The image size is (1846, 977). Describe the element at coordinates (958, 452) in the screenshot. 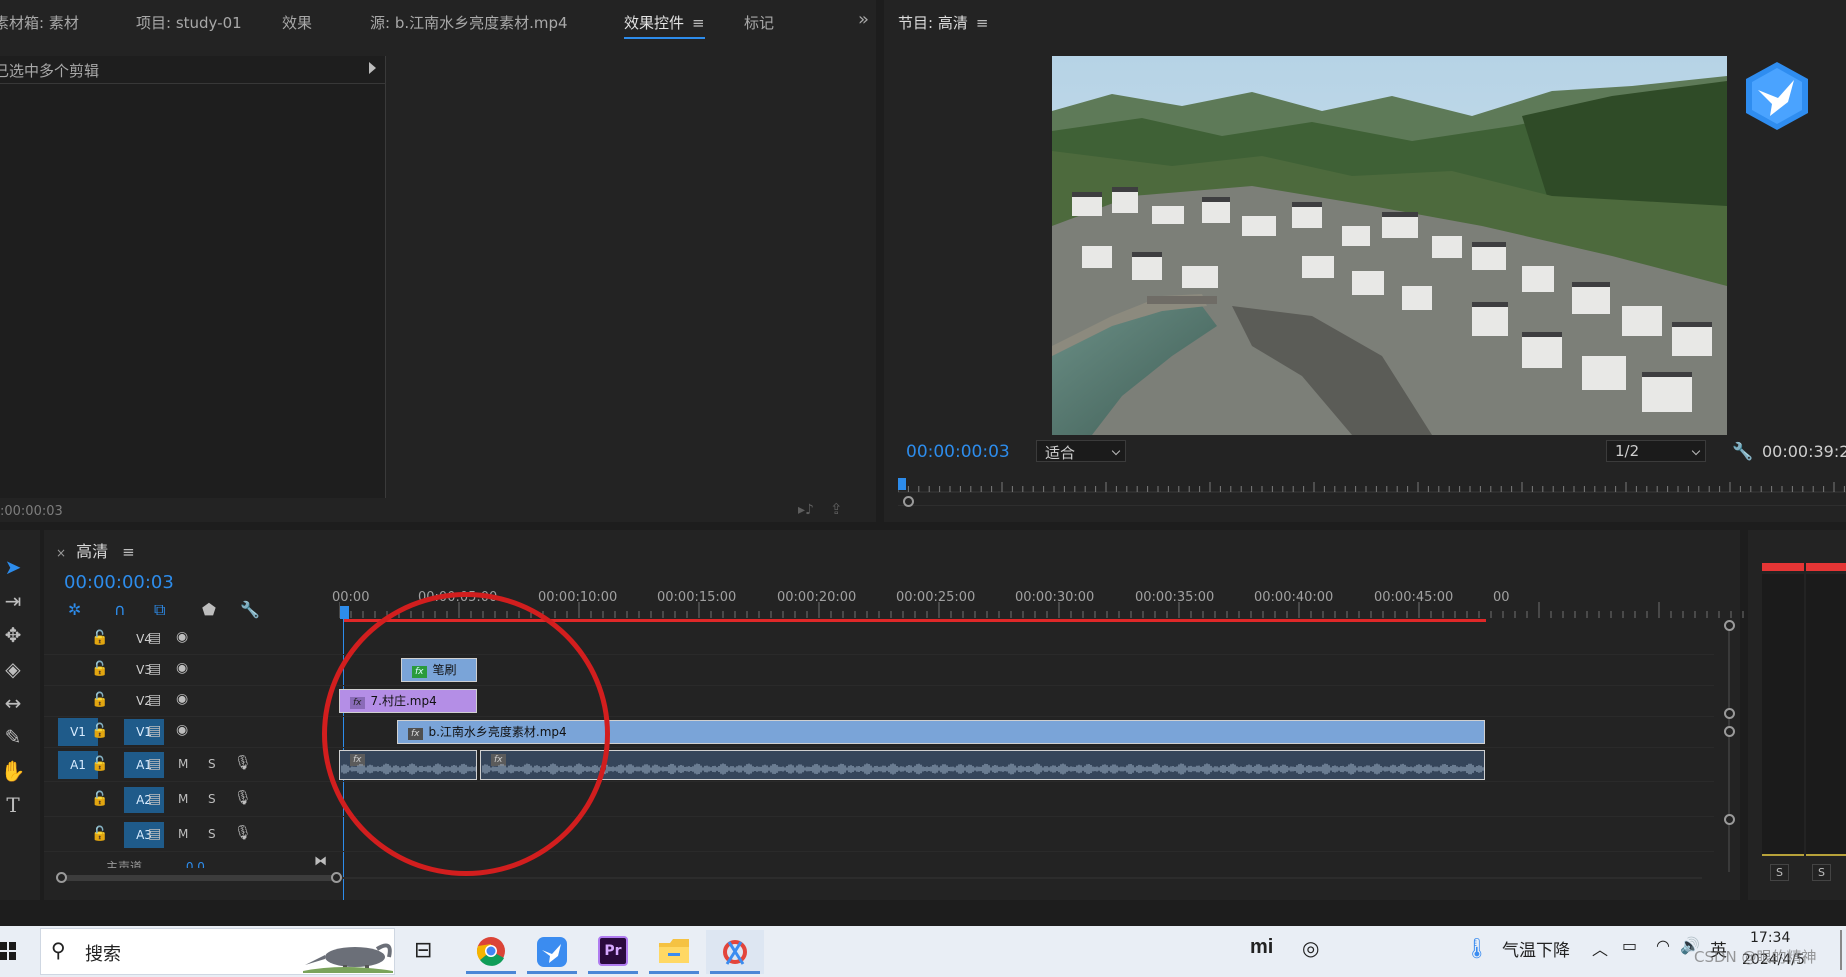

I see `program-timecode: 00:00:00:03` at that location.